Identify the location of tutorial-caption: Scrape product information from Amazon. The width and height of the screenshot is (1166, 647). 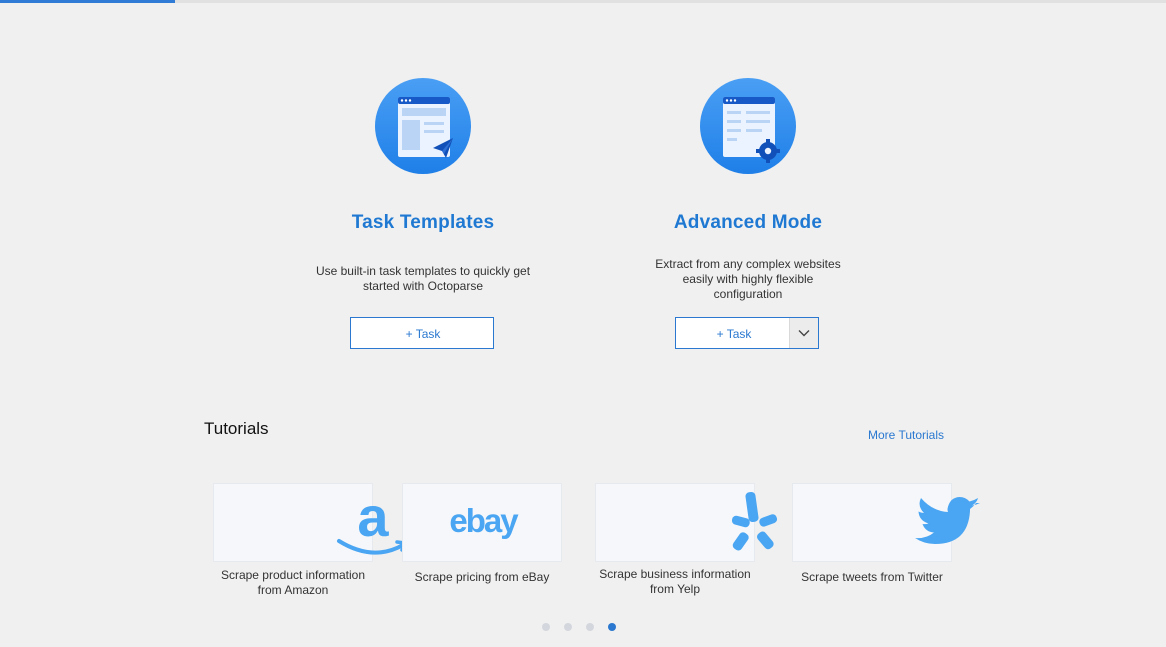
(293, 582).